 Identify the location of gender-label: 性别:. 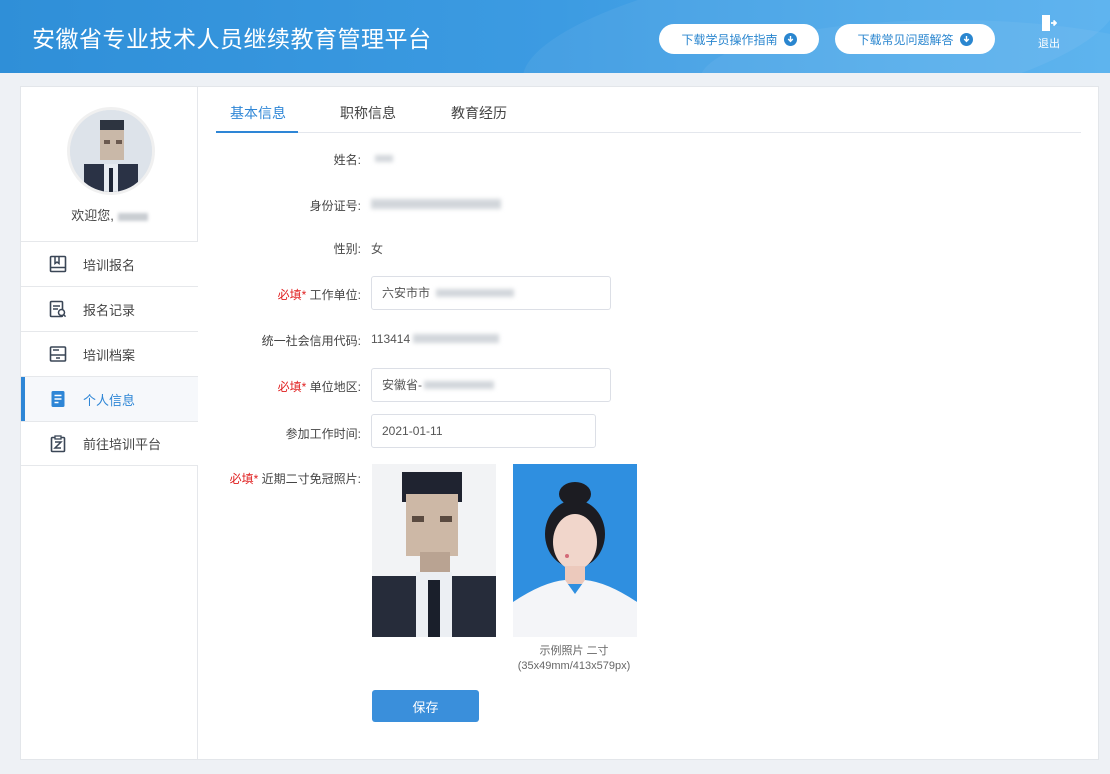
(347, 249).